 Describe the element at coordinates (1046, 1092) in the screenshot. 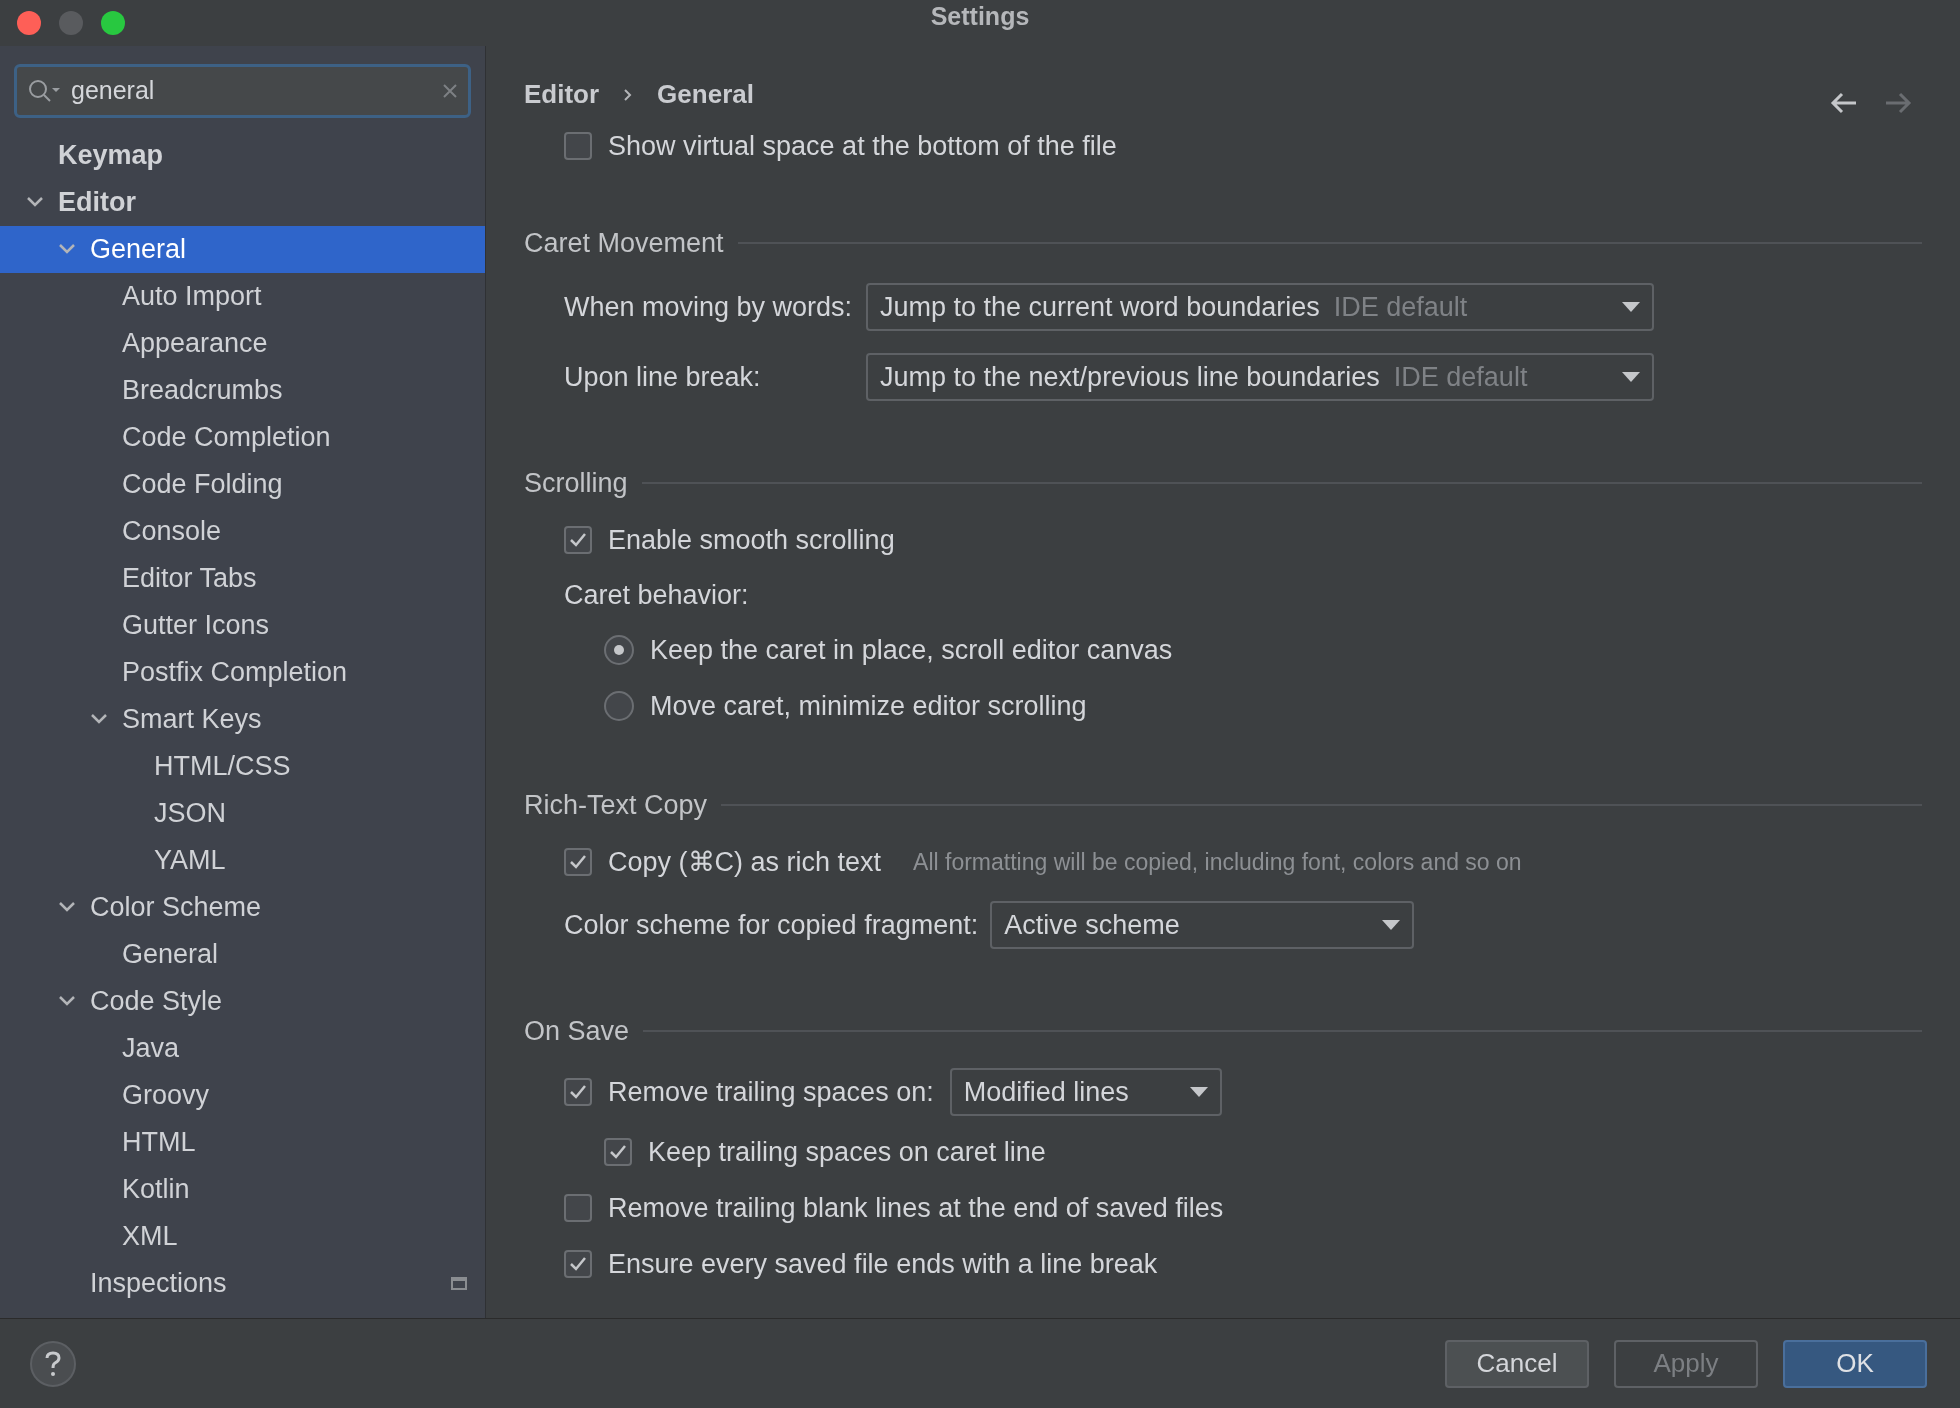

I see `dropdown-value: Modified lines` at that location.